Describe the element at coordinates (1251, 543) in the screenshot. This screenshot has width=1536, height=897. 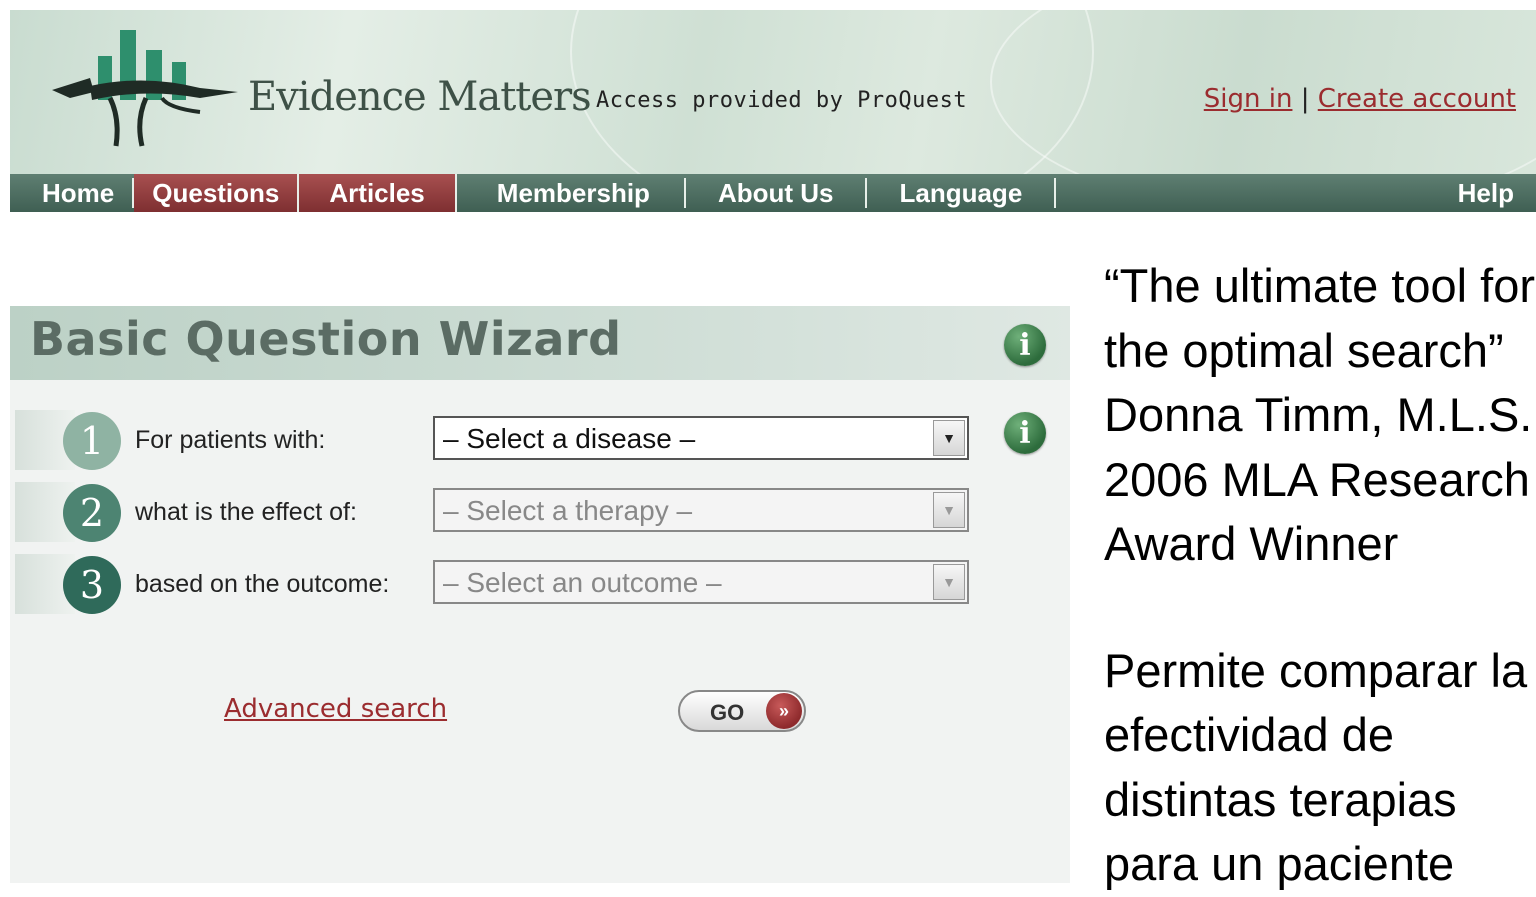
I see `quote-line: Award Winner` at that location.